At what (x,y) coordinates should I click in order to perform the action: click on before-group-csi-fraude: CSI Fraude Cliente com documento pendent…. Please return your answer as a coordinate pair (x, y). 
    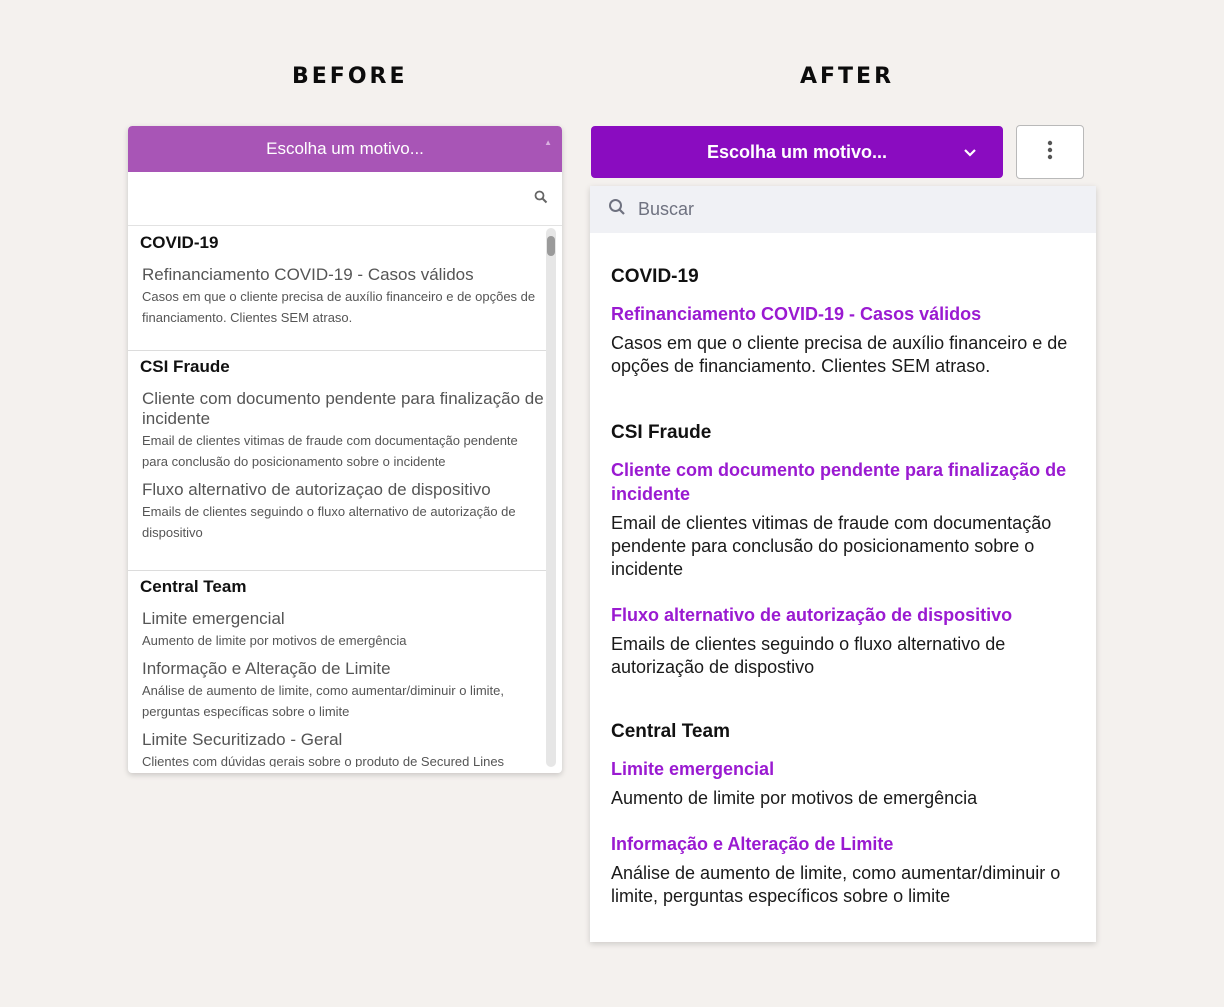
    Looking at the image, I should click on (337, 461).